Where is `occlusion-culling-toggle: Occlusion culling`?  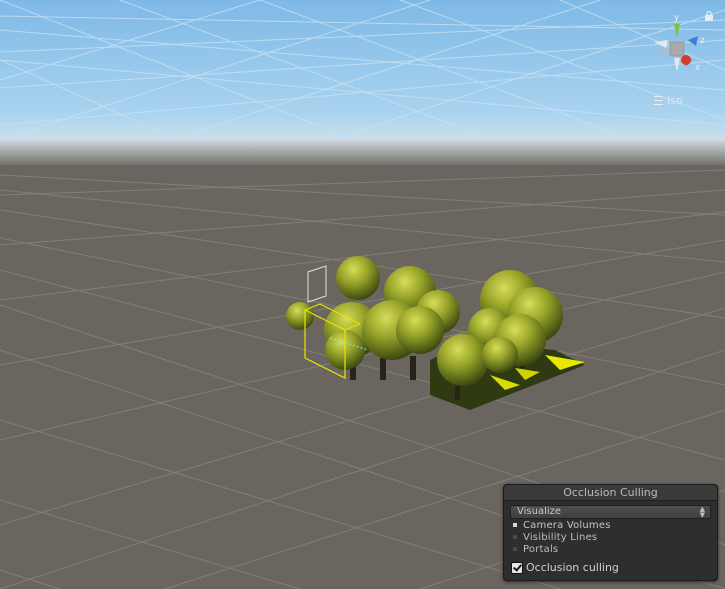
occlusion-culling-toggle: Occlusion culling is located at coordinates (614, 567).